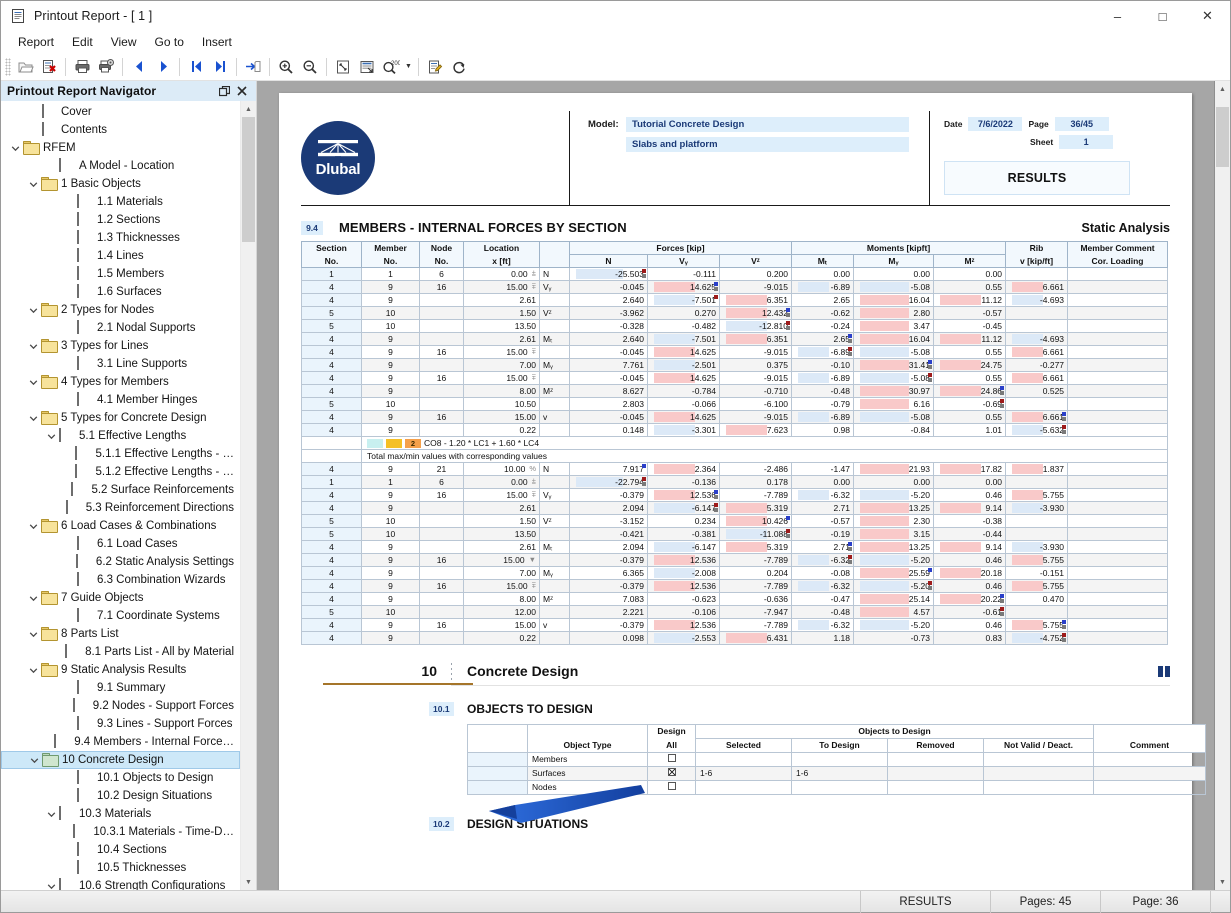  I want to click on navigator-item-1-6-surfaces: 1.6 Surfaces, so click(120, 292).